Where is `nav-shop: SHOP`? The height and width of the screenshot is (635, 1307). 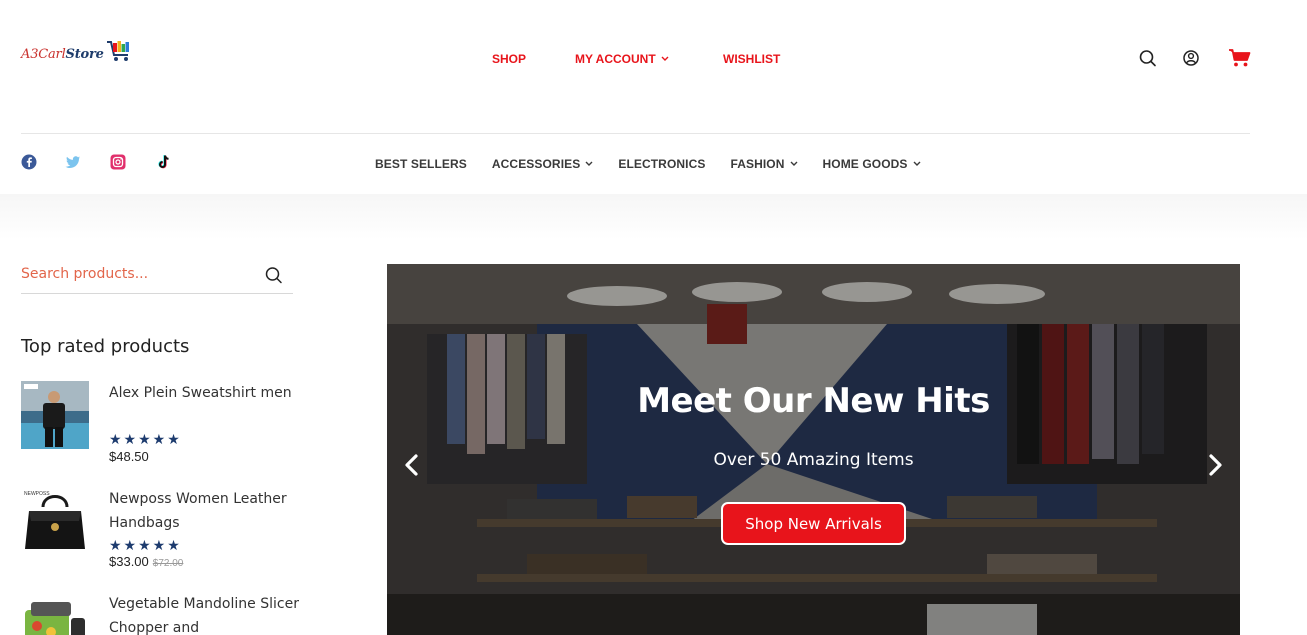
nav-shop: SHOP is located at coordinates (533, 59).